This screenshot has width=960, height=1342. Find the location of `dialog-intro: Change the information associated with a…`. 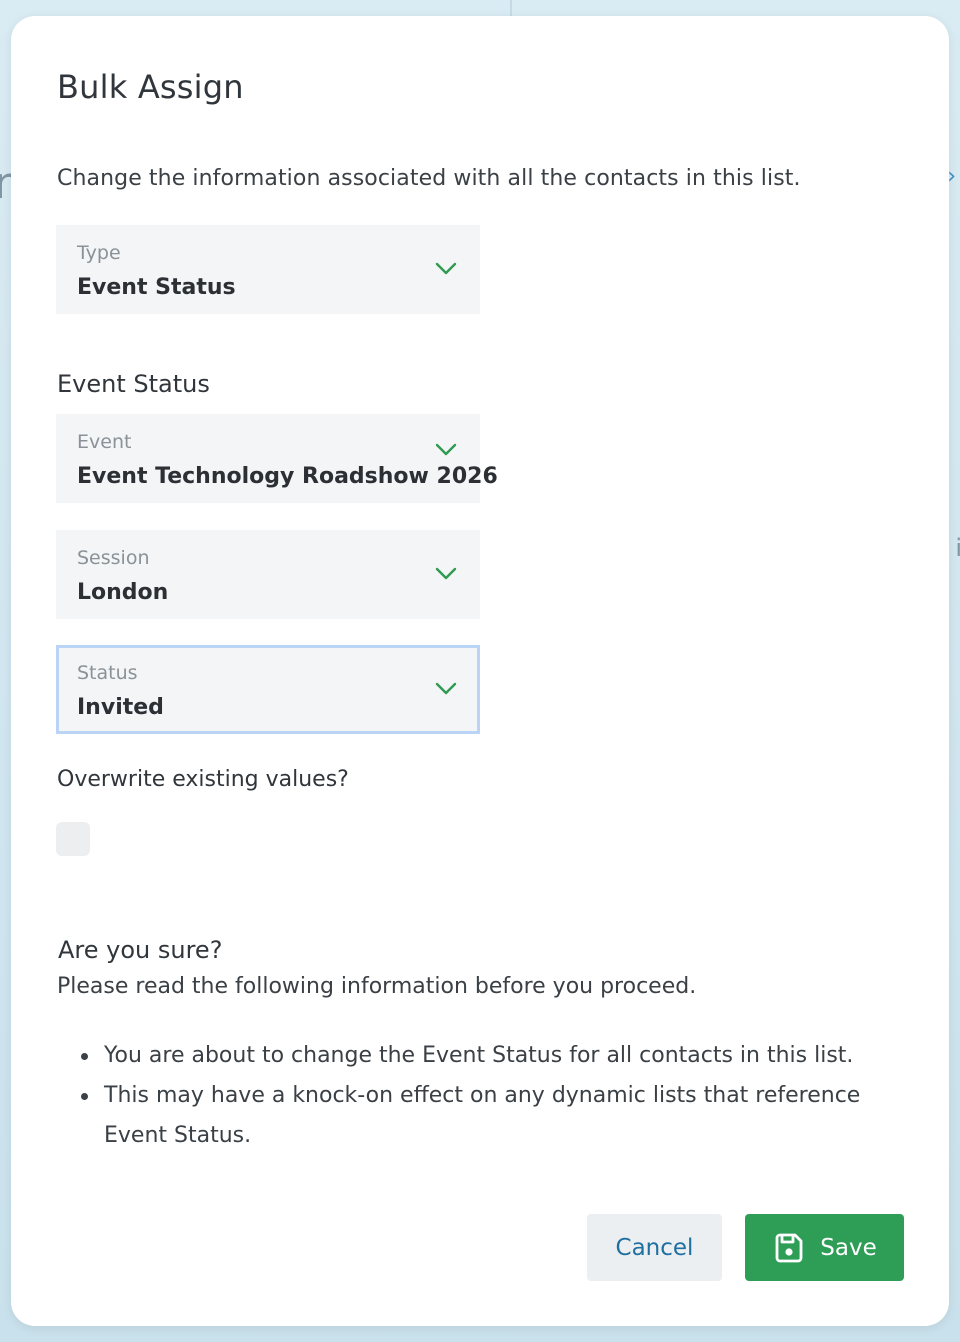

dialog-intro: Change the information associated with a… is located at coordinates (429, 178).